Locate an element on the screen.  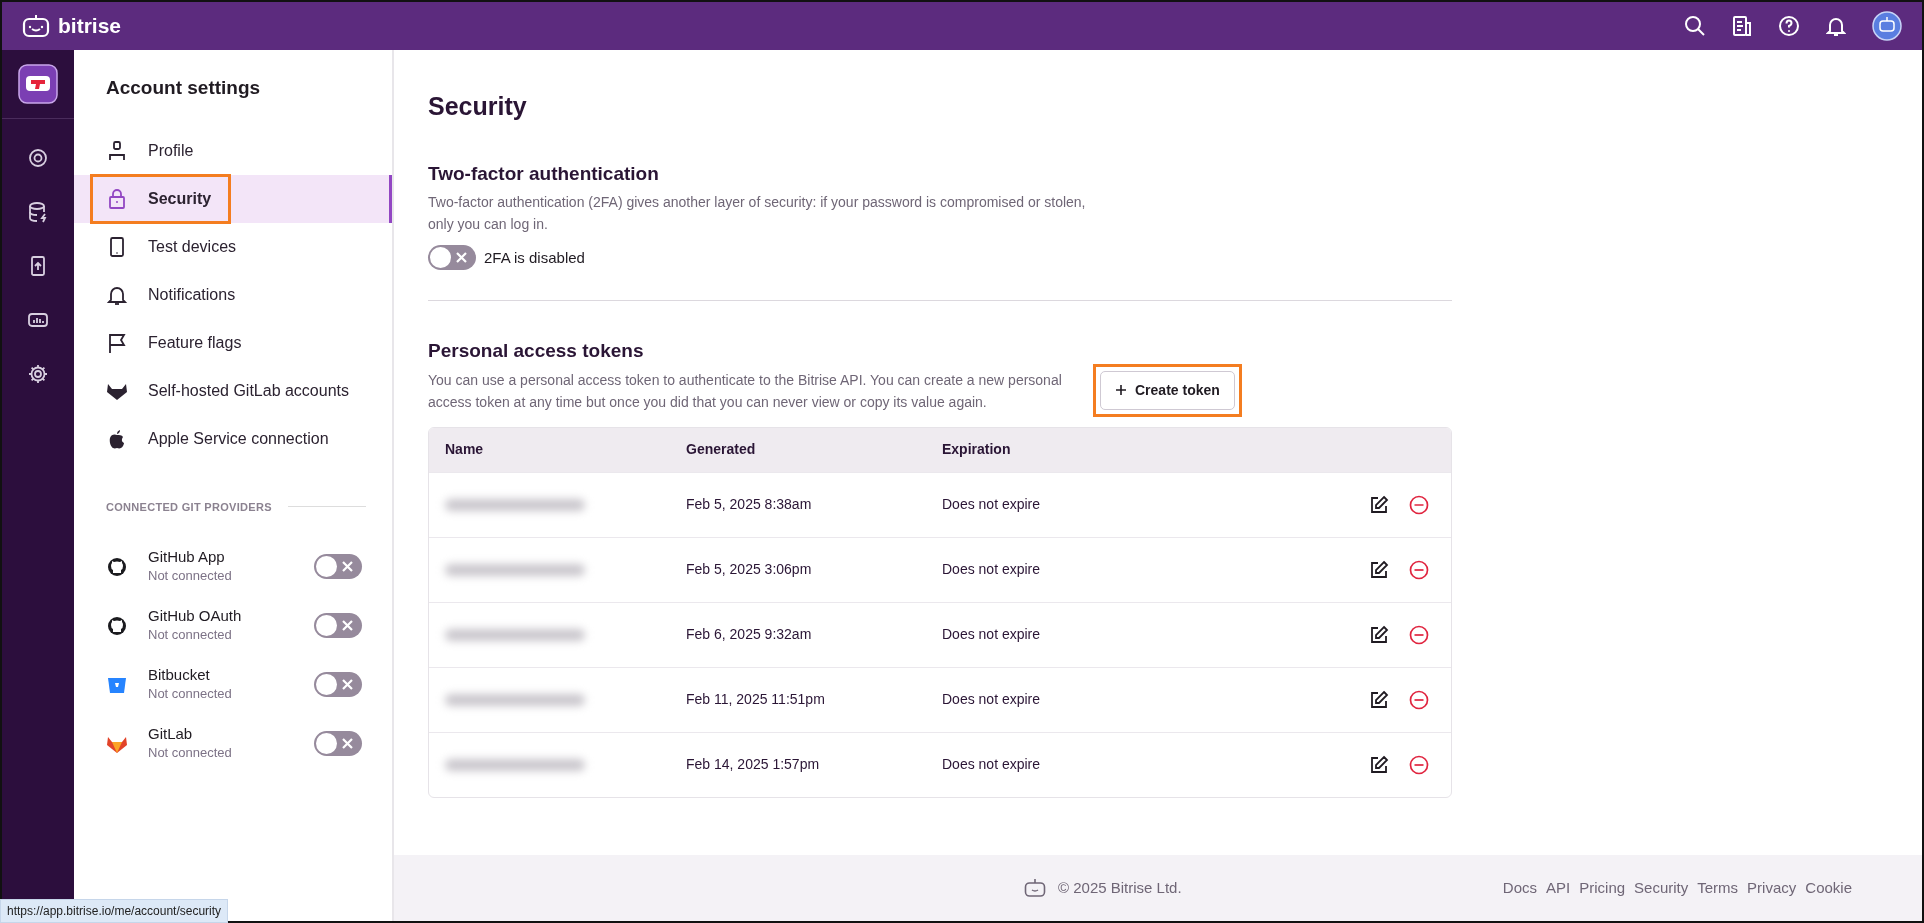
section-label: CONNECTED GIT PROVIDERS is located at coordinates (189, 507).